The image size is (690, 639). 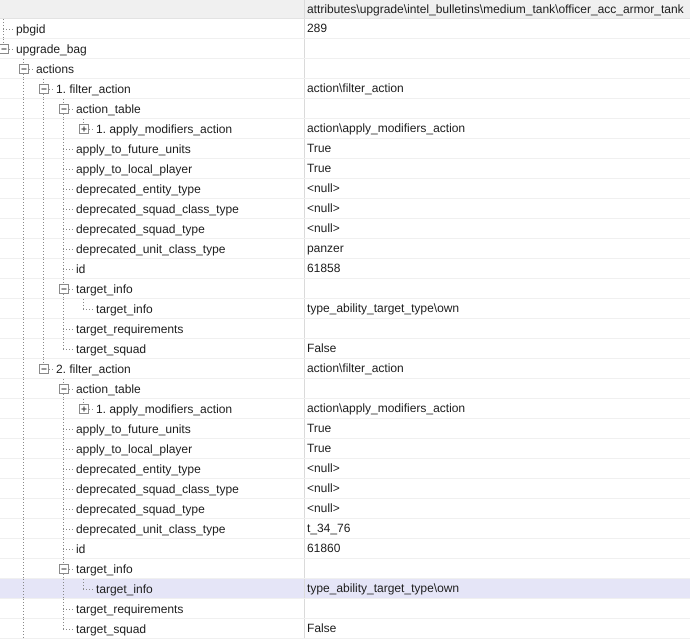 I want to click on property-value: 61860, so click(x=323, y=548).